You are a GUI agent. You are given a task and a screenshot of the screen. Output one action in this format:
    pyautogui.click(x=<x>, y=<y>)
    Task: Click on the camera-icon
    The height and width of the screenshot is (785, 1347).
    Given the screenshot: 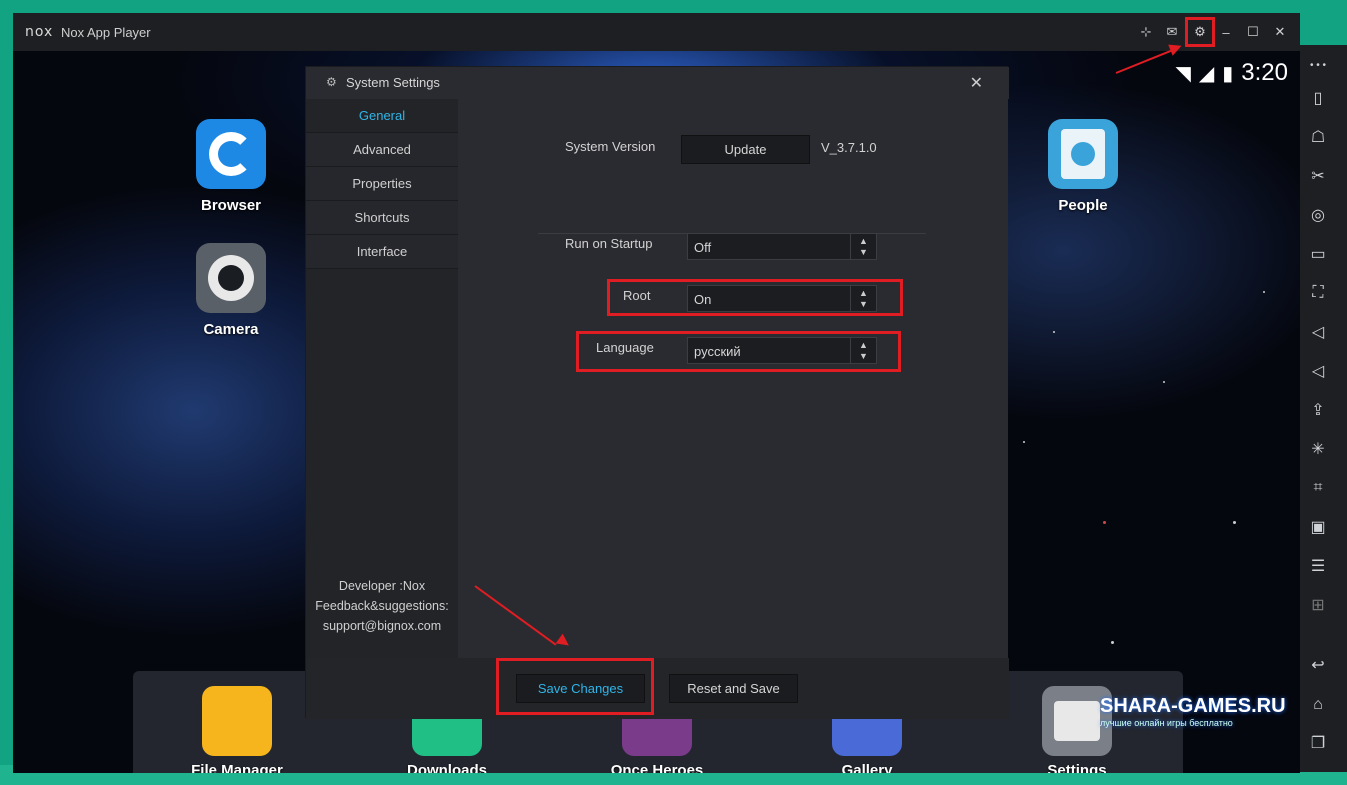 What is the action you would take?
    pyautogui.click(x=231, y=278)
    